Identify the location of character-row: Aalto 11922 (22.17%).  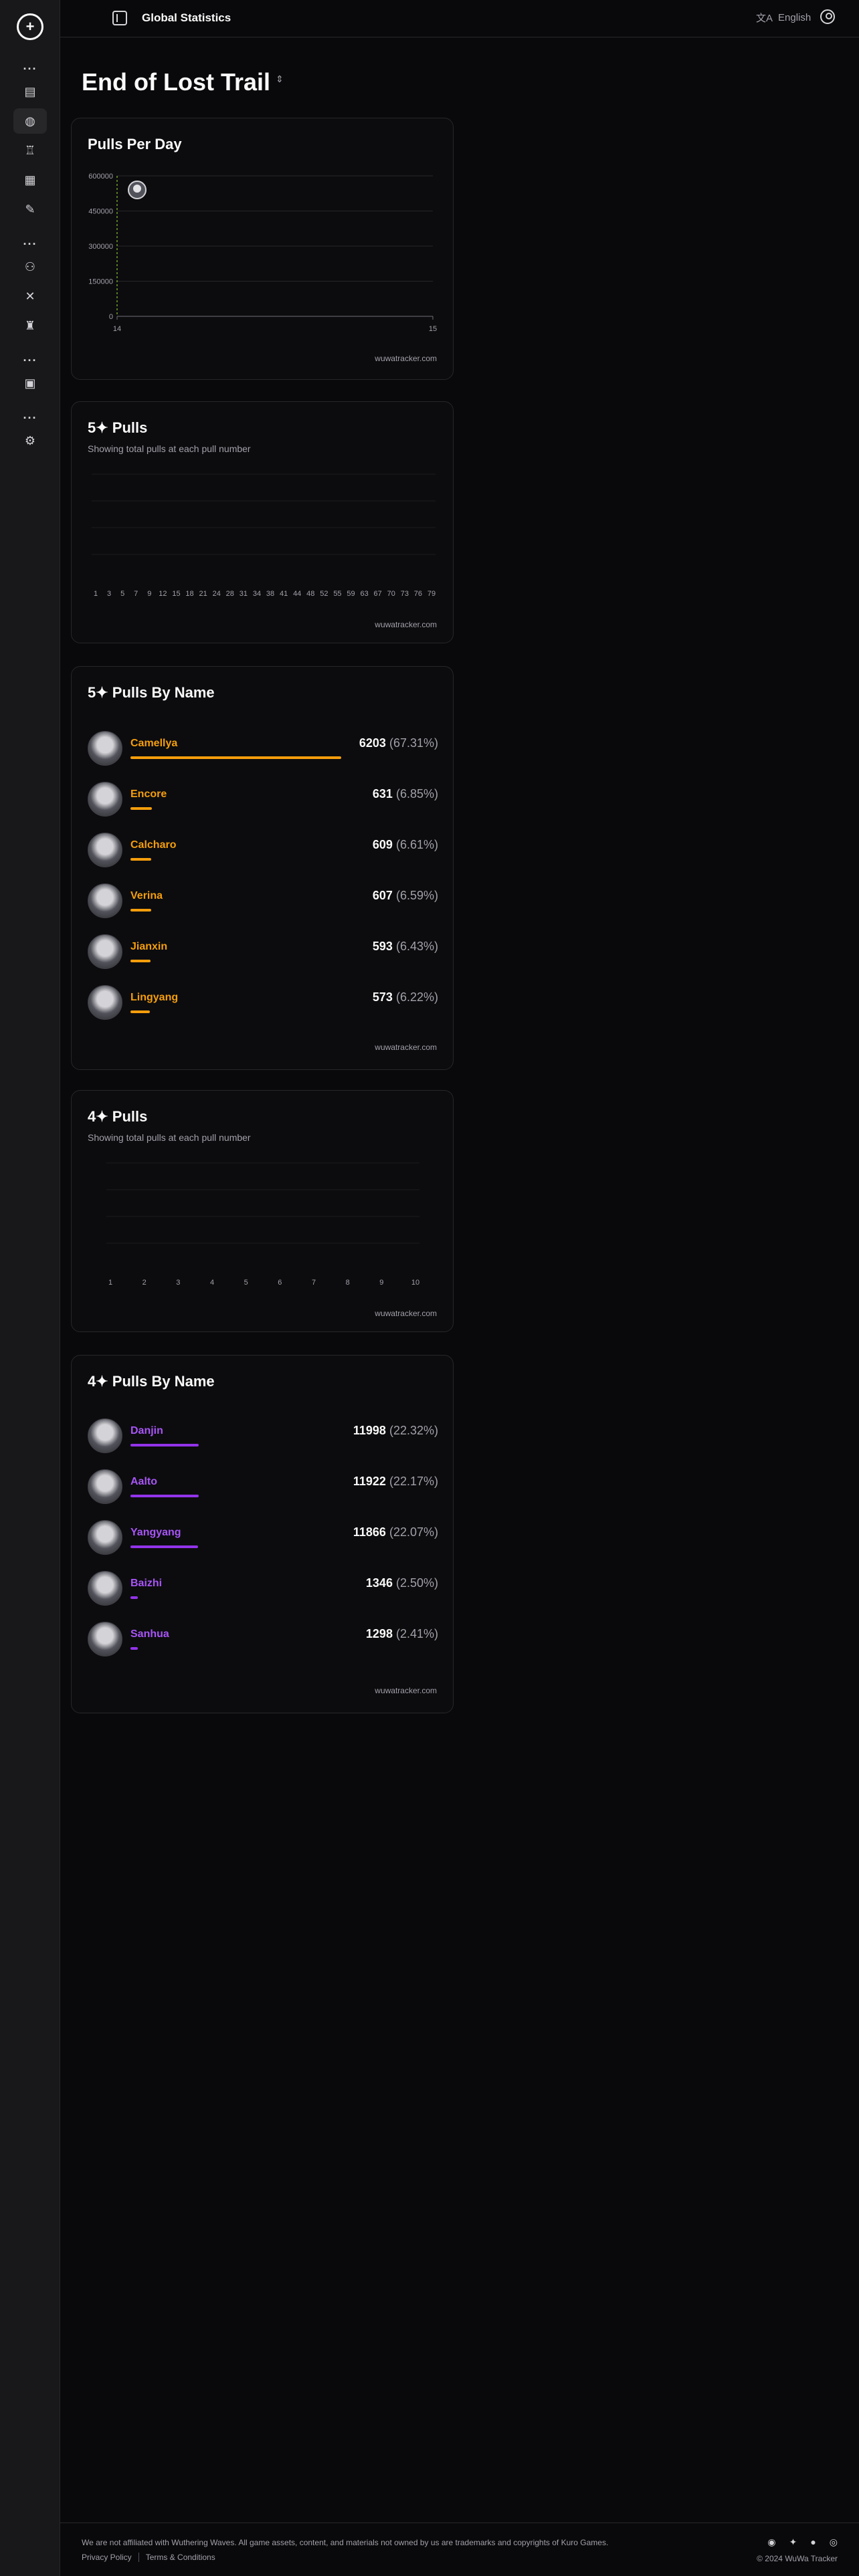
(263, 1489).